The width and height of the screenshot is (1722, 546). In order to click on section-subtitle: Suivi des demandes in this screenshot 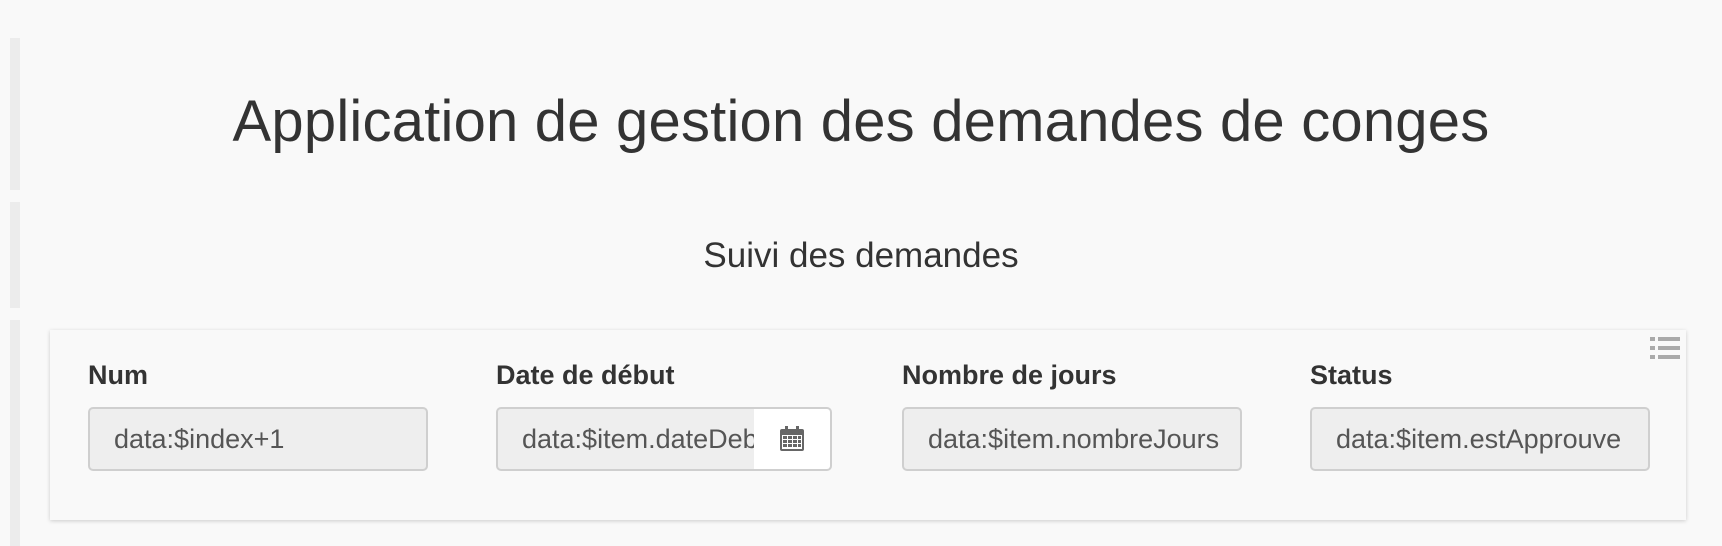, I will do `click(861, 255)`.